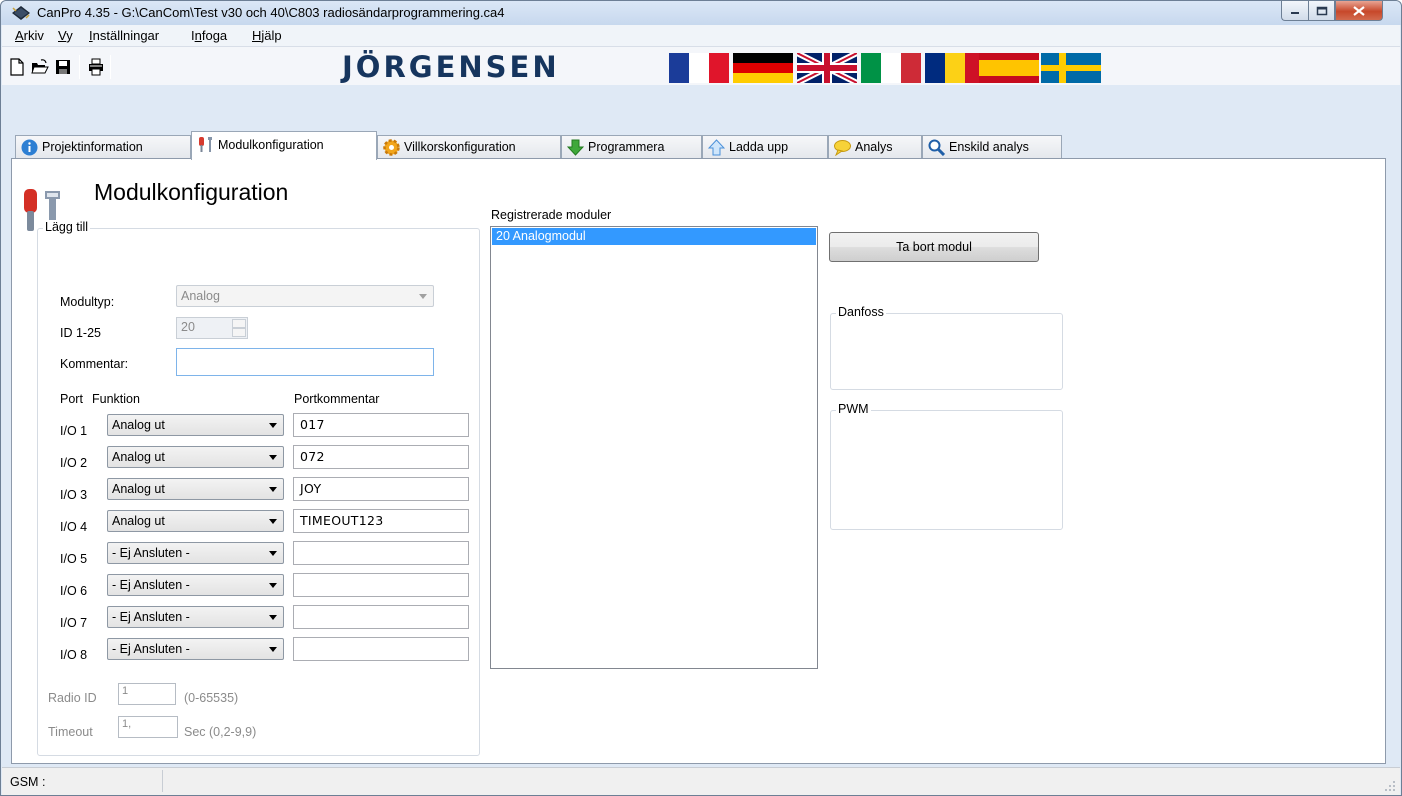 This screenshot has height=796, width=1402. Describe the element at coordinates (72, 698) in the screenshot. I see `radio-id-label: Radio ID` at that location.